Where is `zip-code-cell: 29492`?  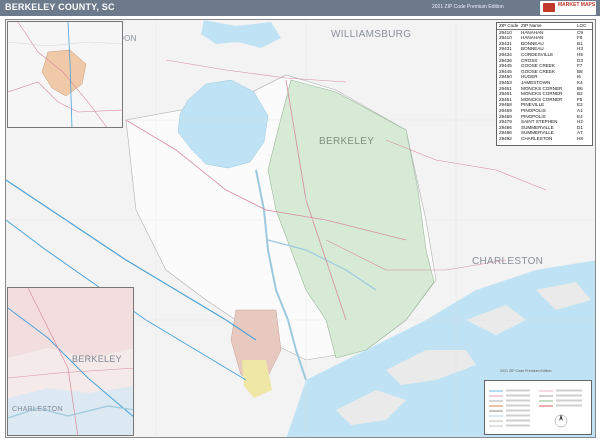 zip-code-cell: 29492 is located at coordinates (505, 138).